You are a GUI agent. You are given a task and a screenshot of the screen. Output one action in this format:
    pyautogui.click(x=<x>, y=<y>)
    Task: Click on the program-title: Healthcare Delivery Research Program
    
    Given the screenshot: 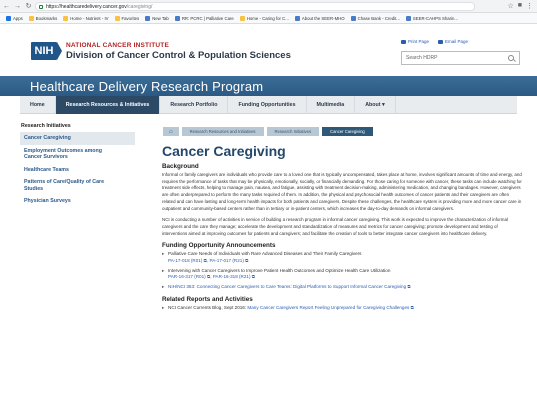 What is the action you would take?
    pyautogui.click(x=146, y=86)
    